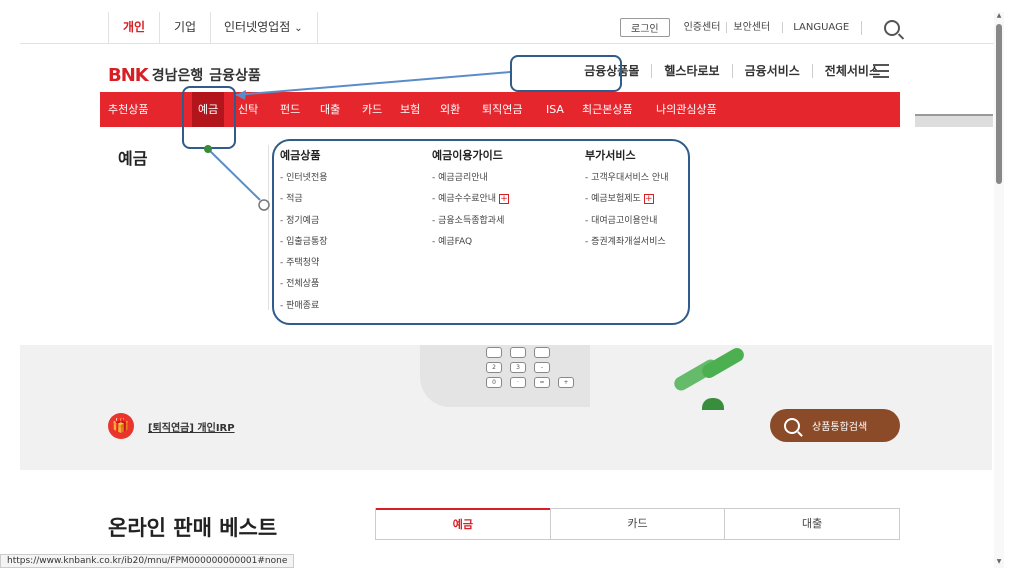 The height and width of the screenshot is (576, 1024). Describe the element at coordinates (290, 109) in the screenshot. I see `nav-item-fund: 펀드` at that location.